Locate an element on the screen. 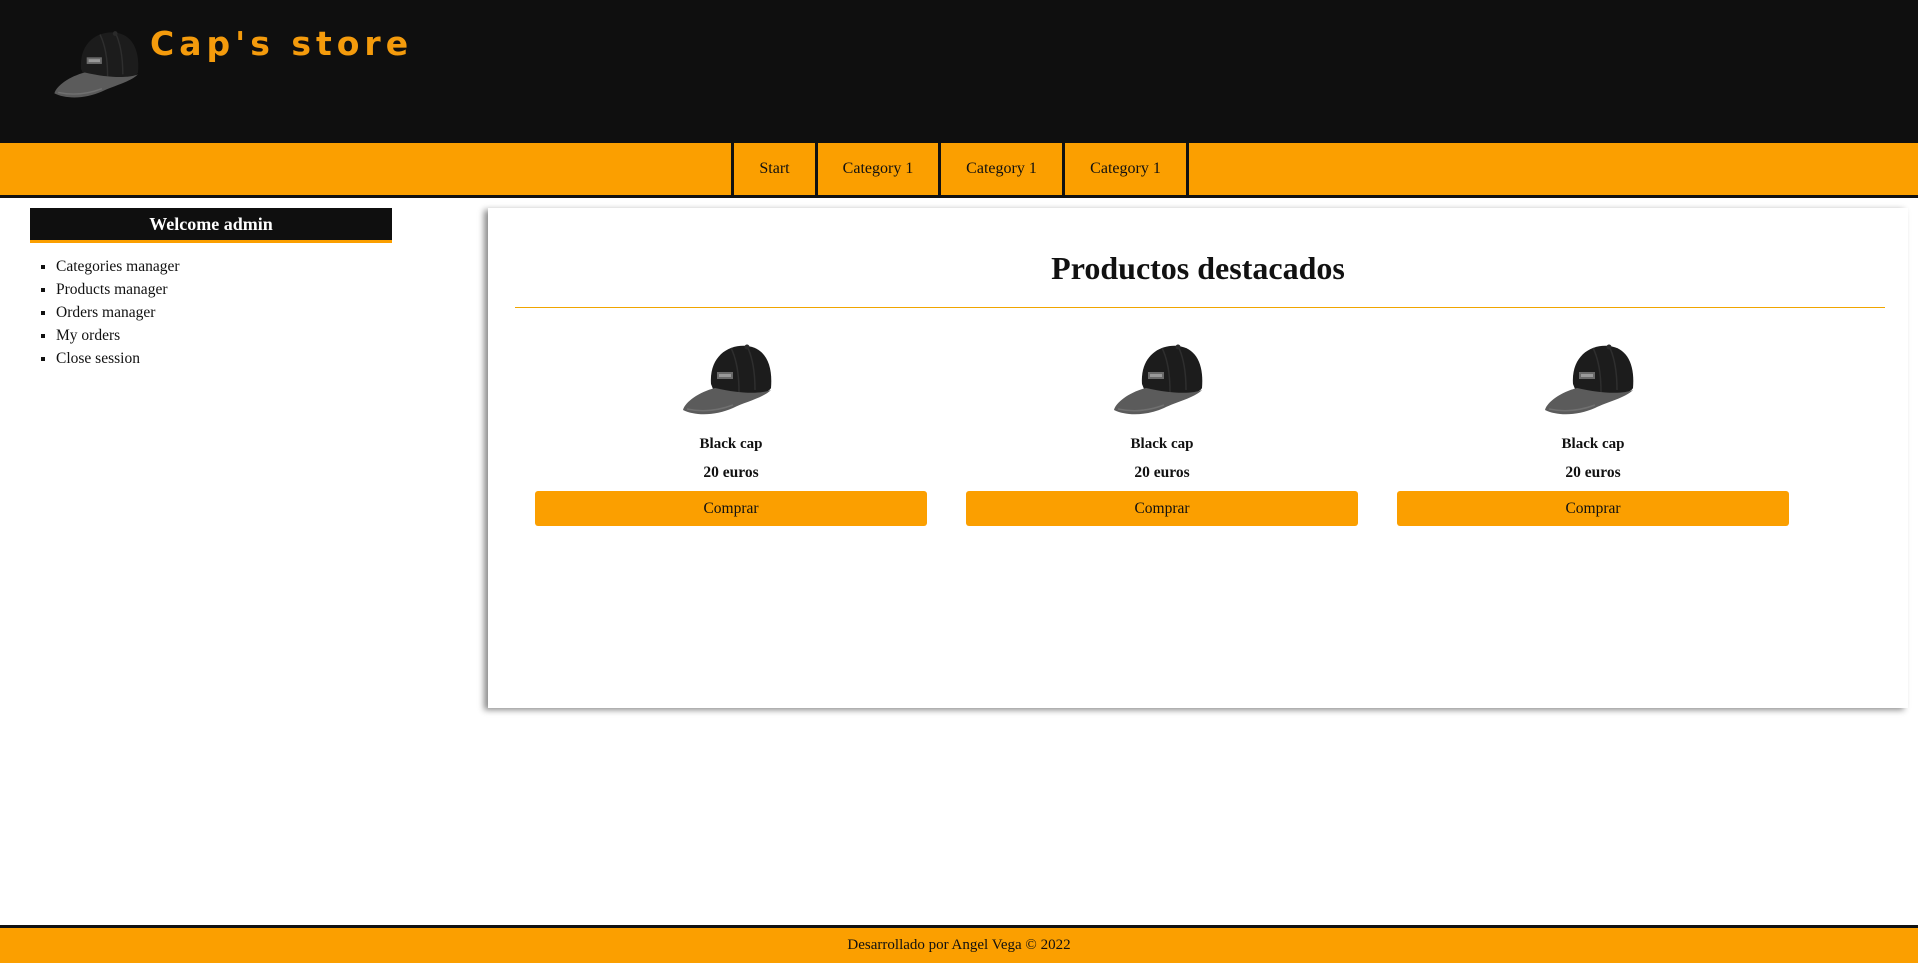 The width and height of the screenshot is (1918, 963). nav-item-category-3: Category 1 is located at coordinates (1127, 169).